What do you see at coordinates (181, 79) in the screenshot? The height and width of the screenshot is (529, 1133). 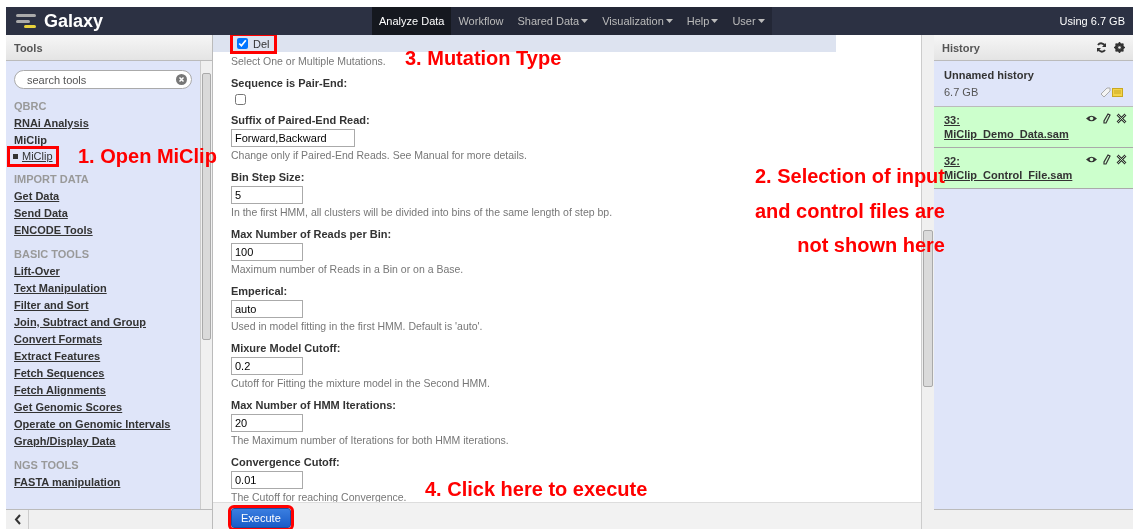 I see `clear-icon` at bounding box center [181, 79].